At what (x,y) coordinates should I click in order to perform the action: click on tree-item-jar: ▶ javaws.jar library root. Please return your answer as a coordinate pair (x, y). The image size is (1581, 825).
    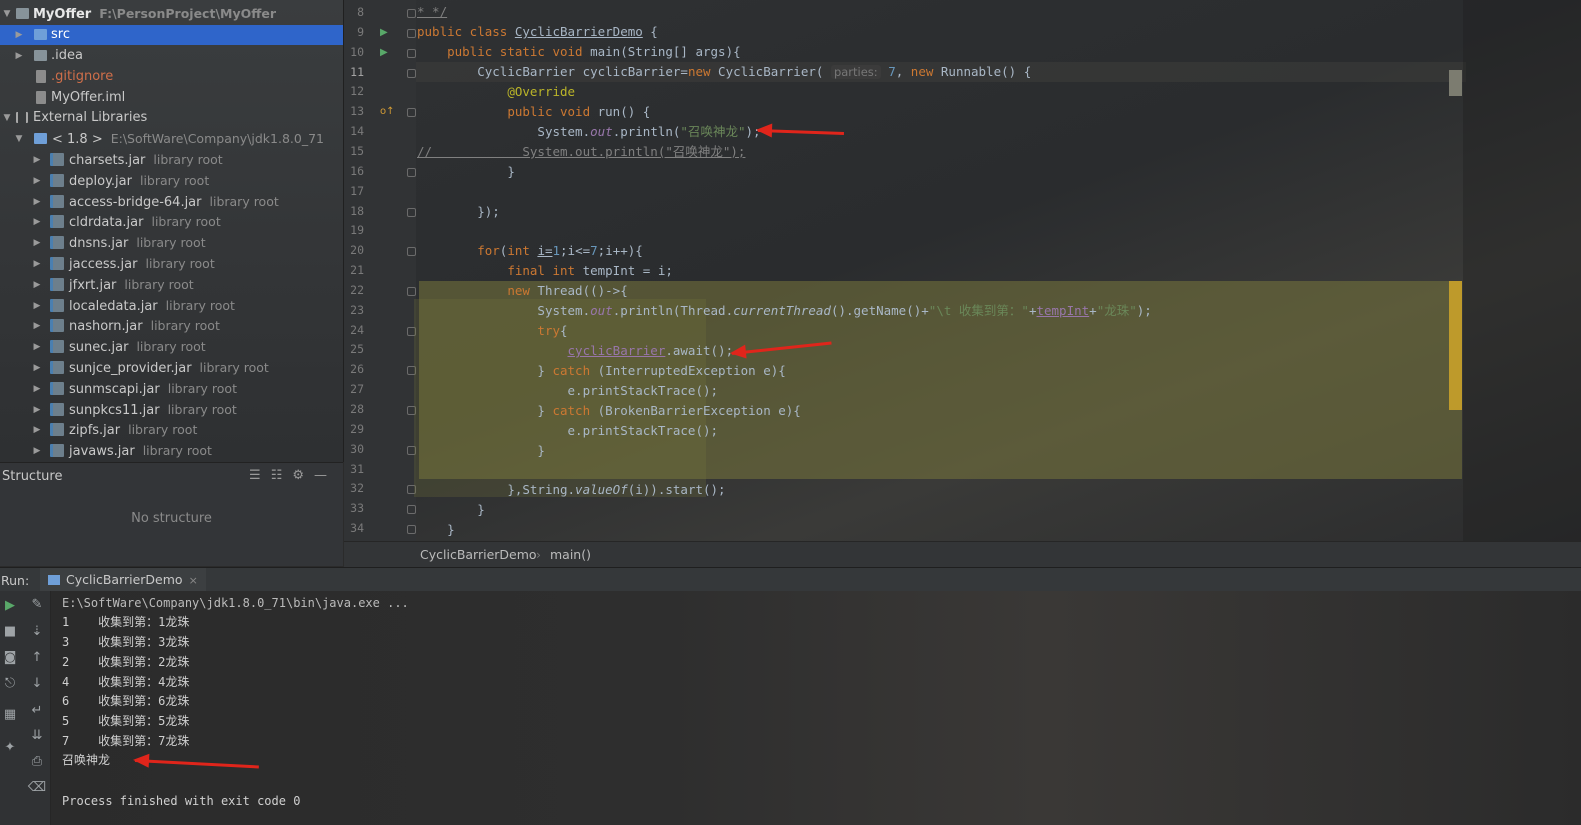
    Looking at the image, I should click on (171, 451).